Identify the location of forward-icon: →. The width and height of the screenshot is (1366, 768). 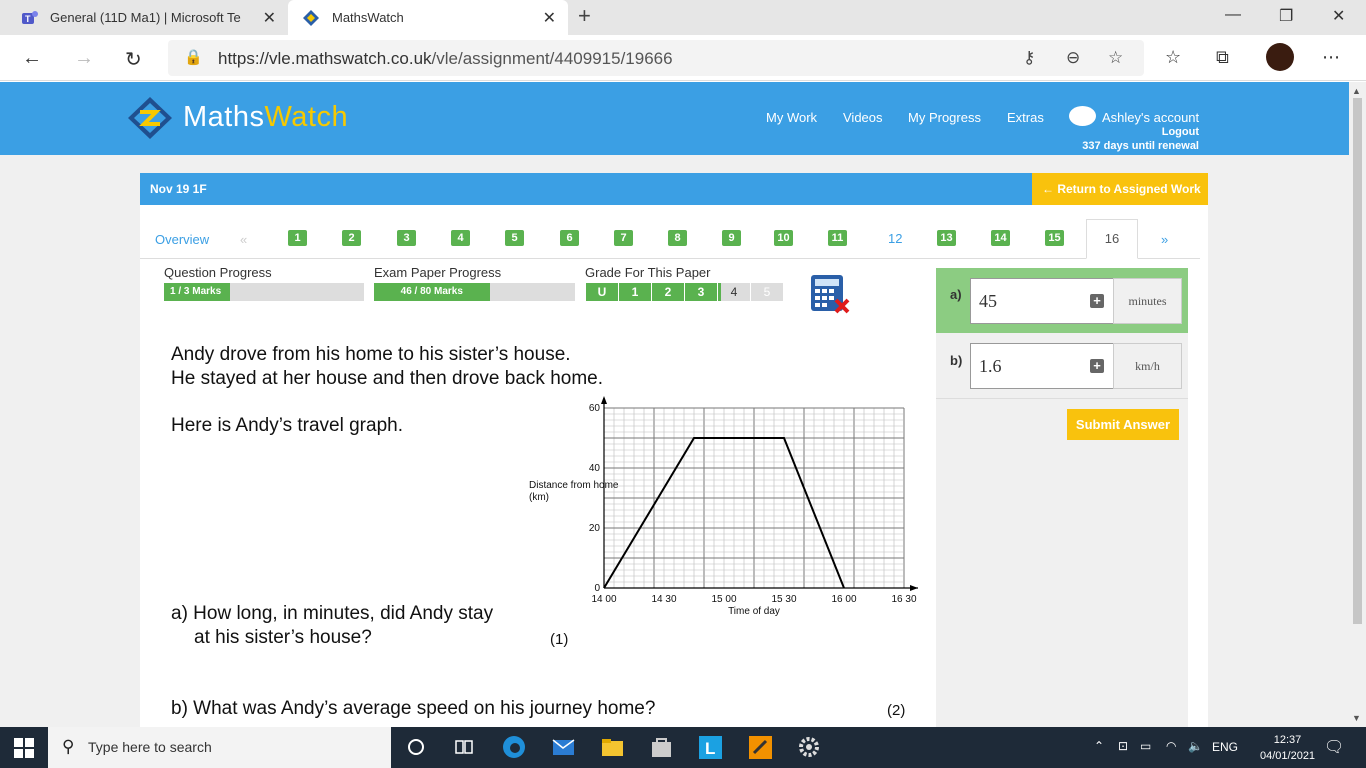
(84, 58).